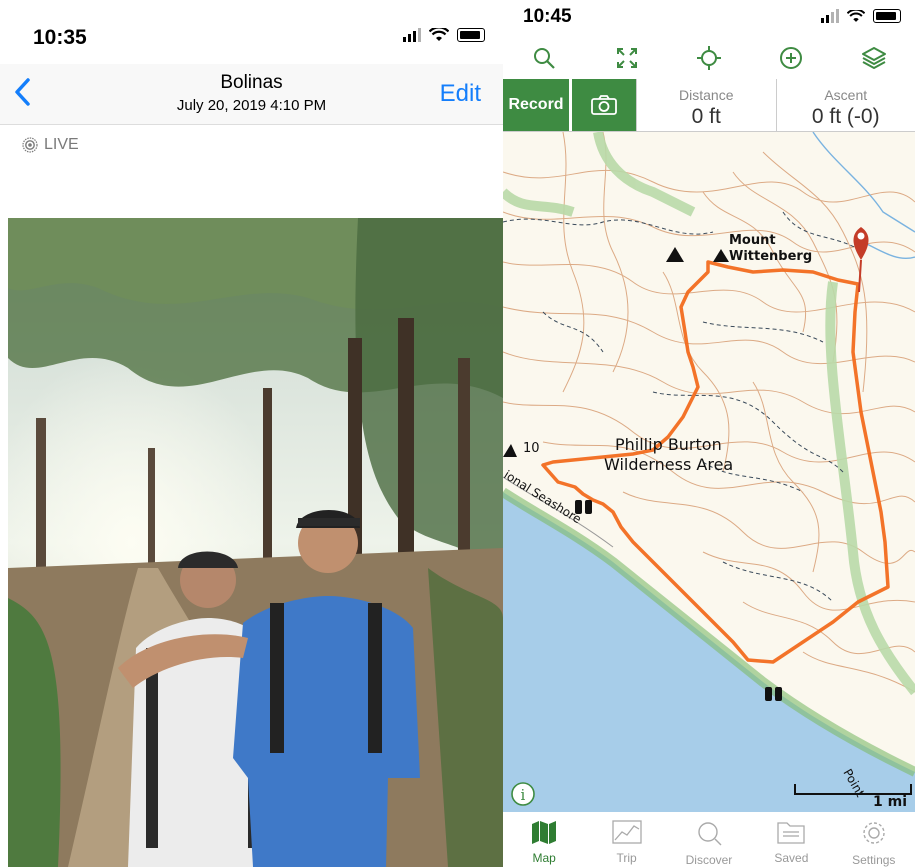 This screenshot has width=915, height=867. What do you see at coordinates (710, 834) in the screenshot?
I see `discover-search-icon` at bounding box center [710, 834].